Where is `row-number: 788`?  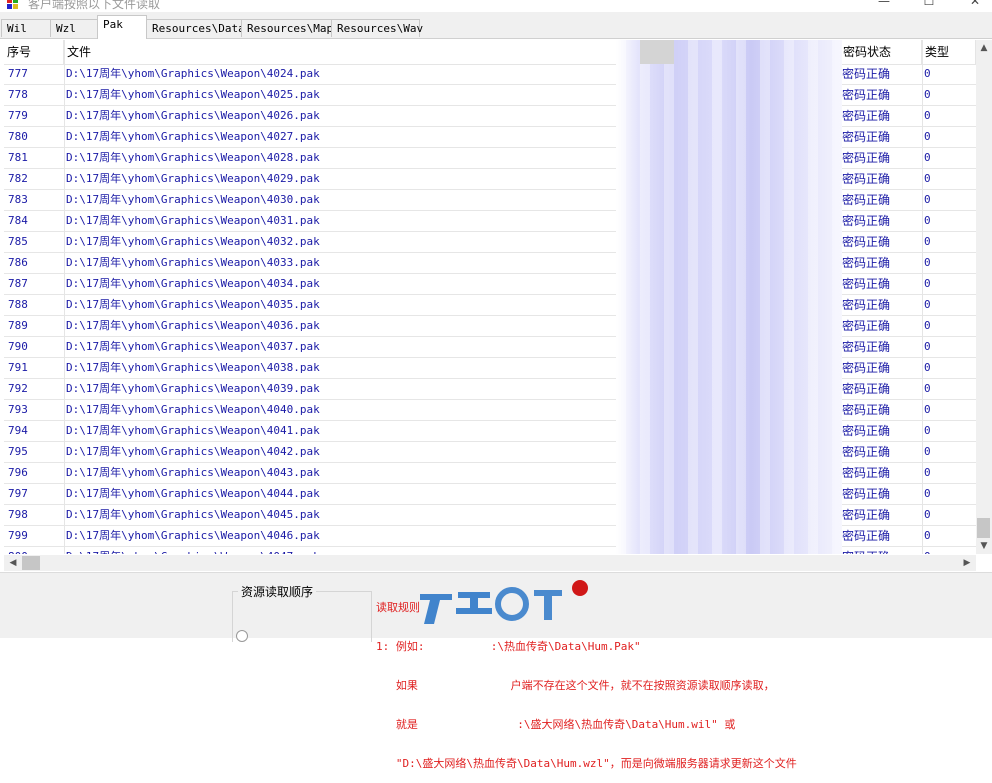 row-number: 788 is located at coordinates (18, 304).